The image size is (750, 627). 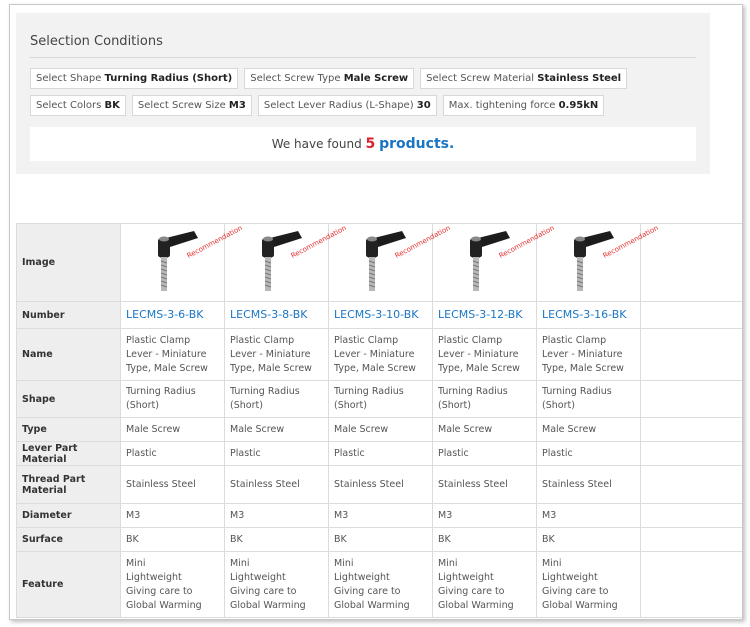 I want to click on condition-tag-tightening-force: Max. tightening force 0.95kN, so click(x=523, y=105).